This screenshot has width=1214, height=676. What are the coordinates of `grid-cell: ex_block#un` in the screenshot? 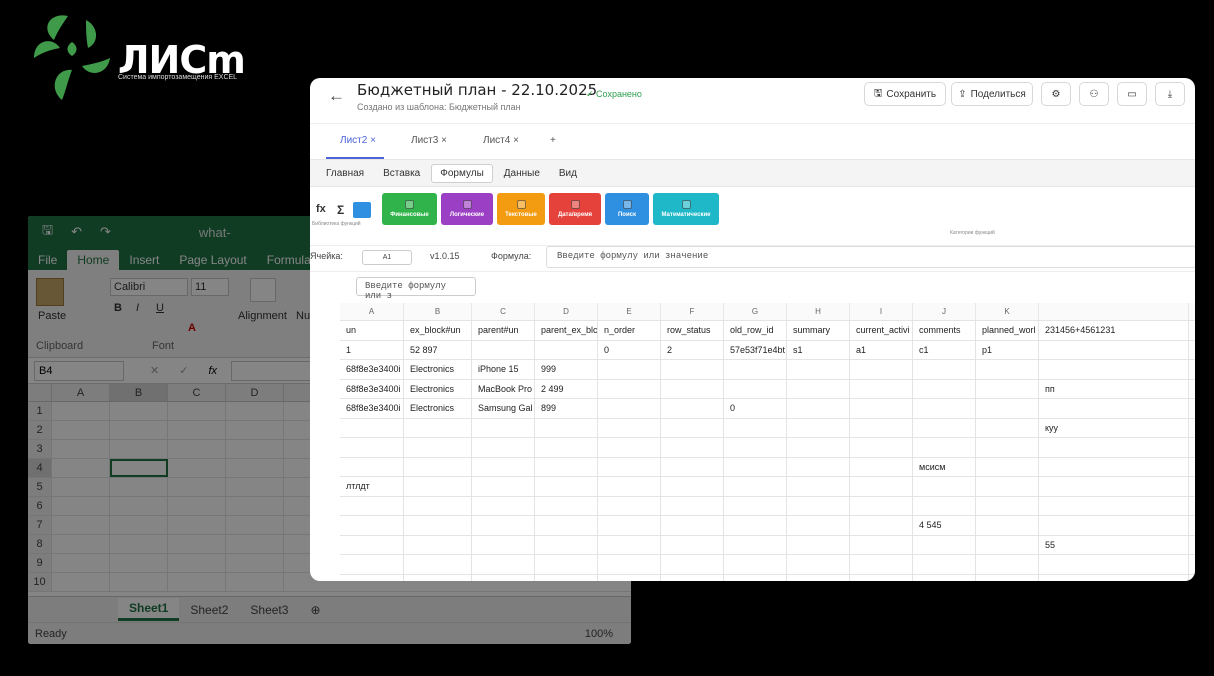 It's located at (438, 330).